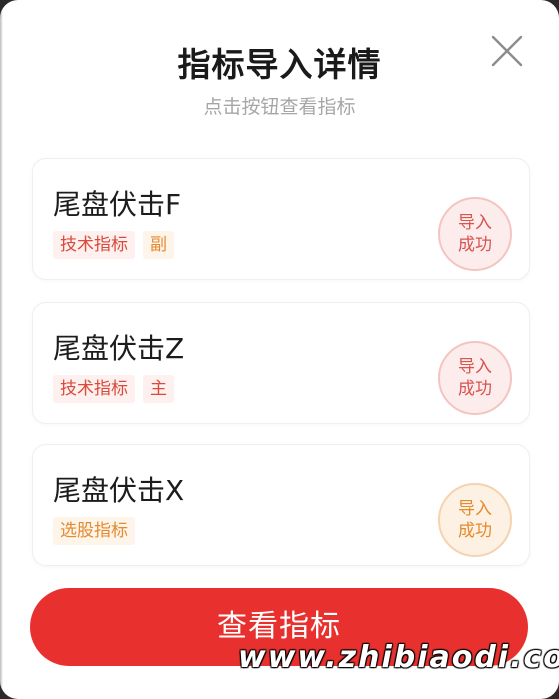 This screenshot has height=699, width=559. I want to click on dialog-subtitle: 点击按钮查看指标, so click(279, 107).